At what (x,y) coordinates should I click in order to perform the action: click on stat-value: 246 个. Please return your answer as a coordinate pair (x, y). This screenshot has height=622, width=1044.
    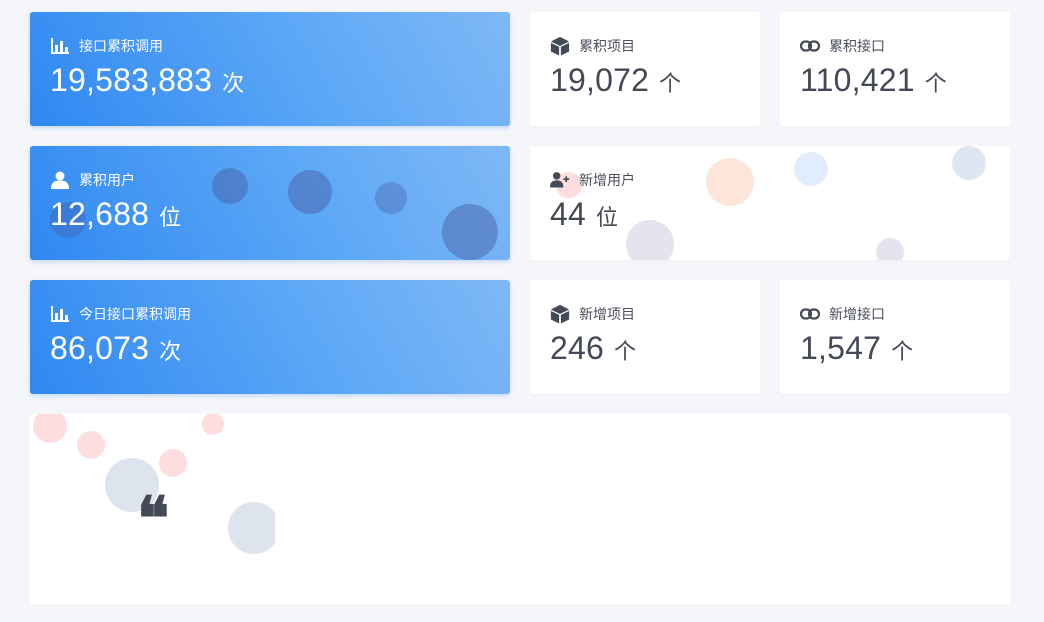
    Looking at the image, I should click on (593, 348).